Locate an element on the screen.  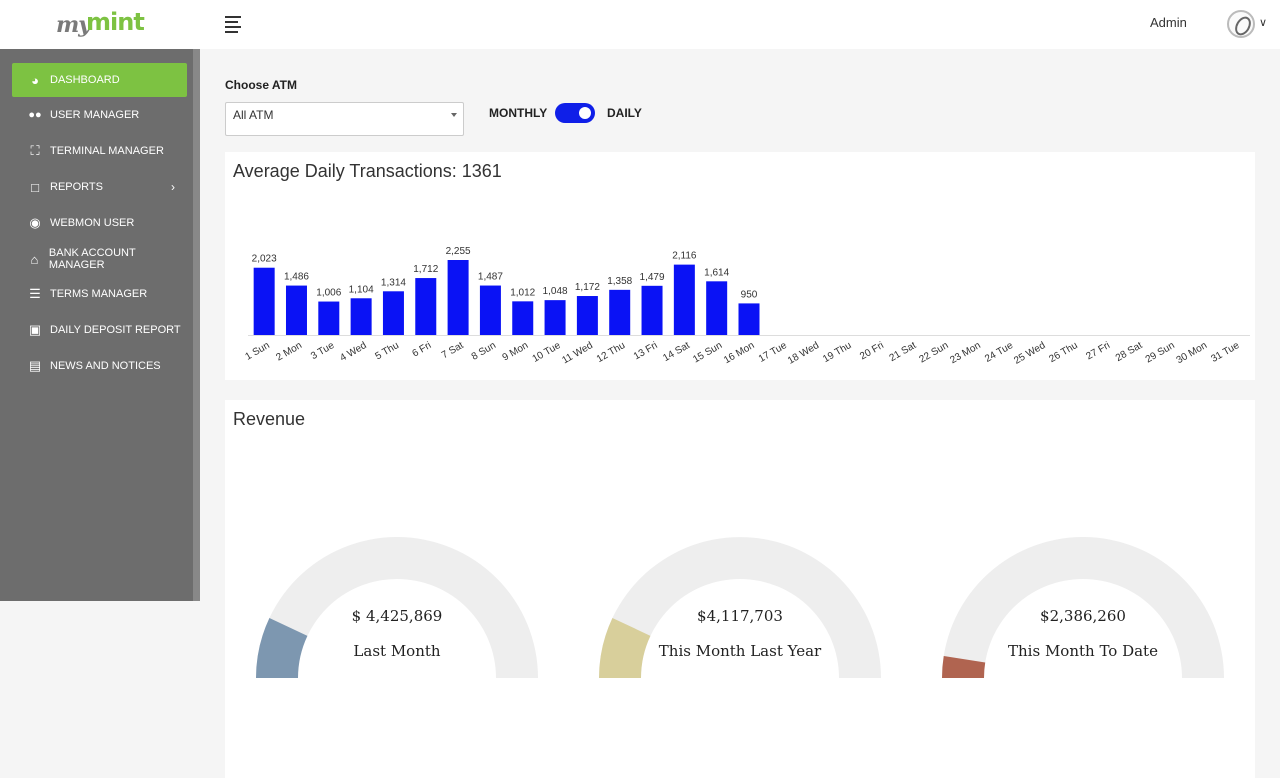
gauge-label-this-month-last-year: This Month Last Year is located at coordinates (740, 651).